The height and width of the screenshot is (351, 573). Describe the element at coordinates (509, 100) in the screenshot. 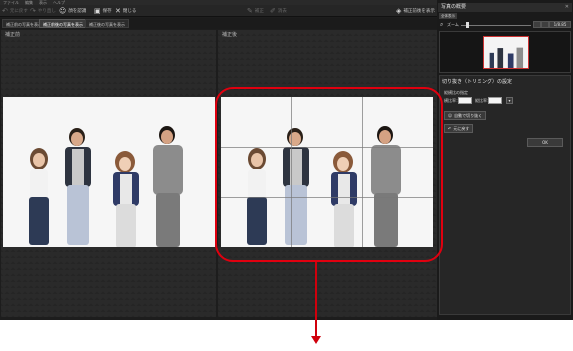

I see `ratio-preset-dropdown: ▾` at that location.